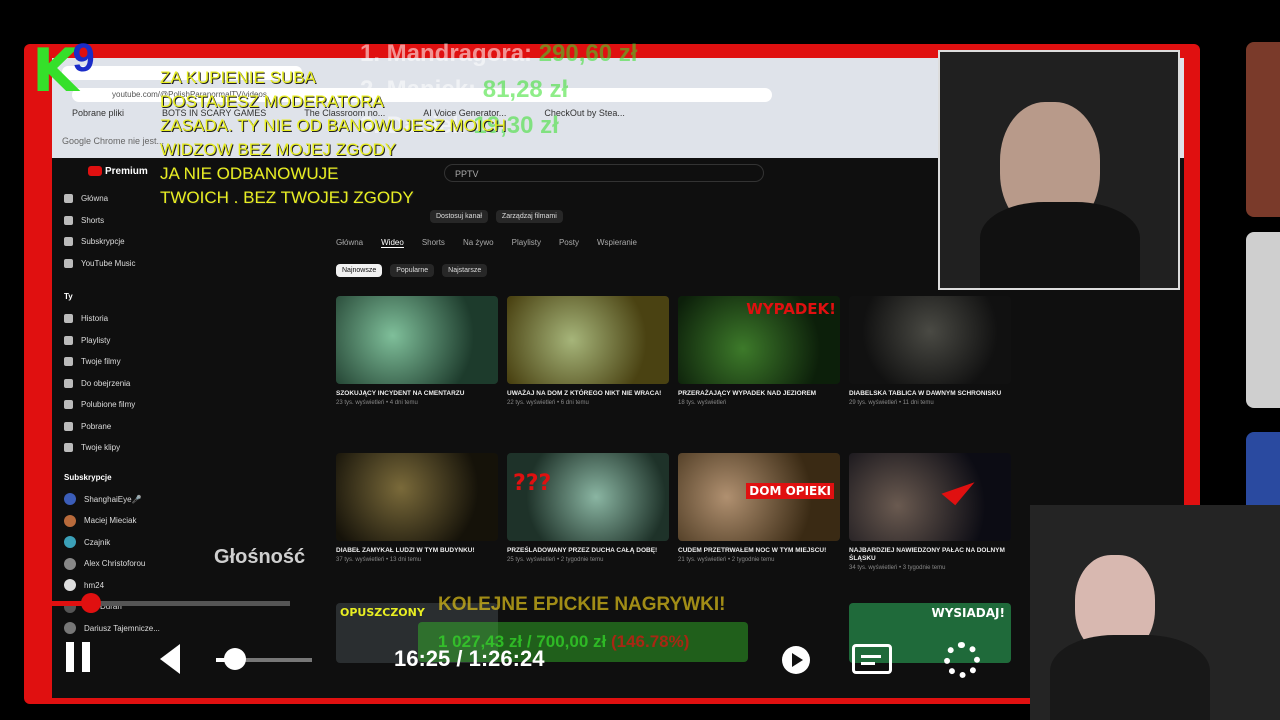  I want to click on sidebar-subscription: hm24, so click(107, 586).